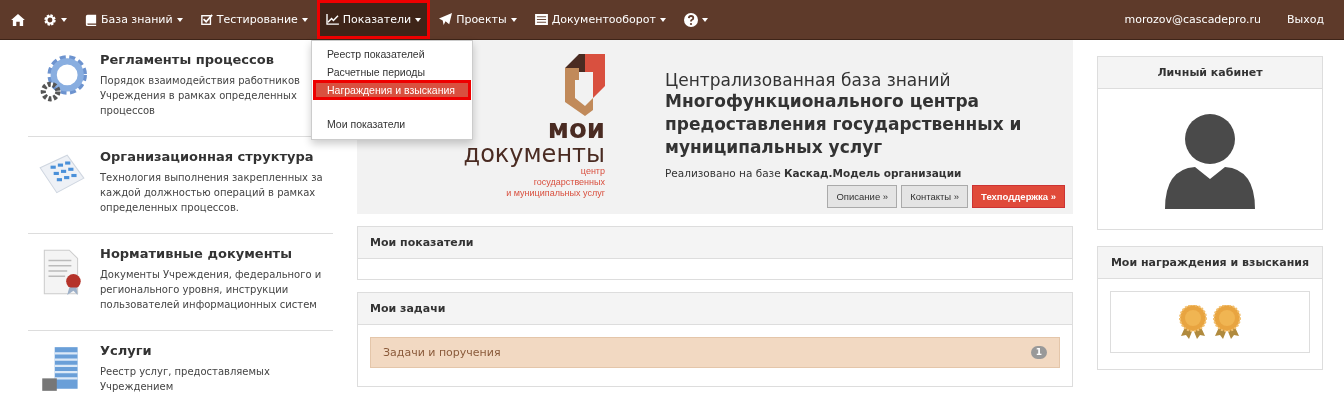 The height and width of the screenshot is (416, 1344). Describe the element at coordinates (1302, 19) in the screenshot. I see `logout-link: Выход` at that location.